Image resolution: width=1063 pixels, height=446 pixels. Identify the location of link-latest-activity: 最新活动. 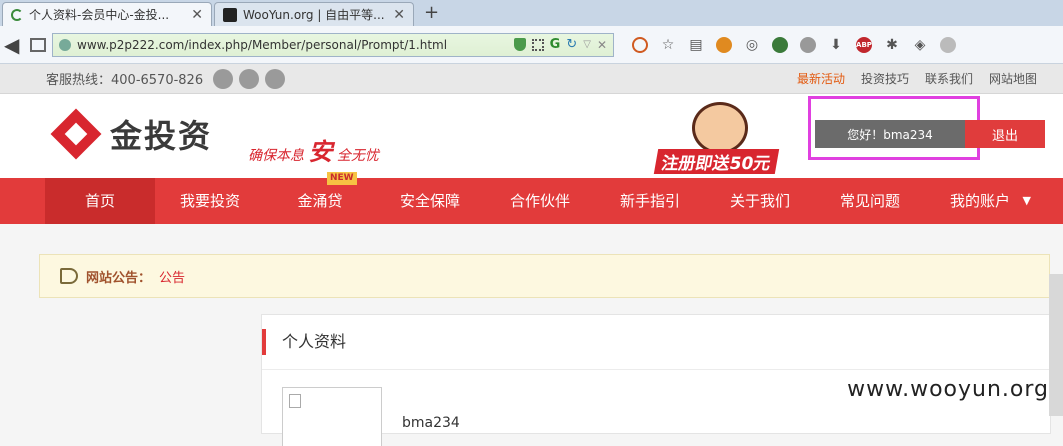
(821, 78).